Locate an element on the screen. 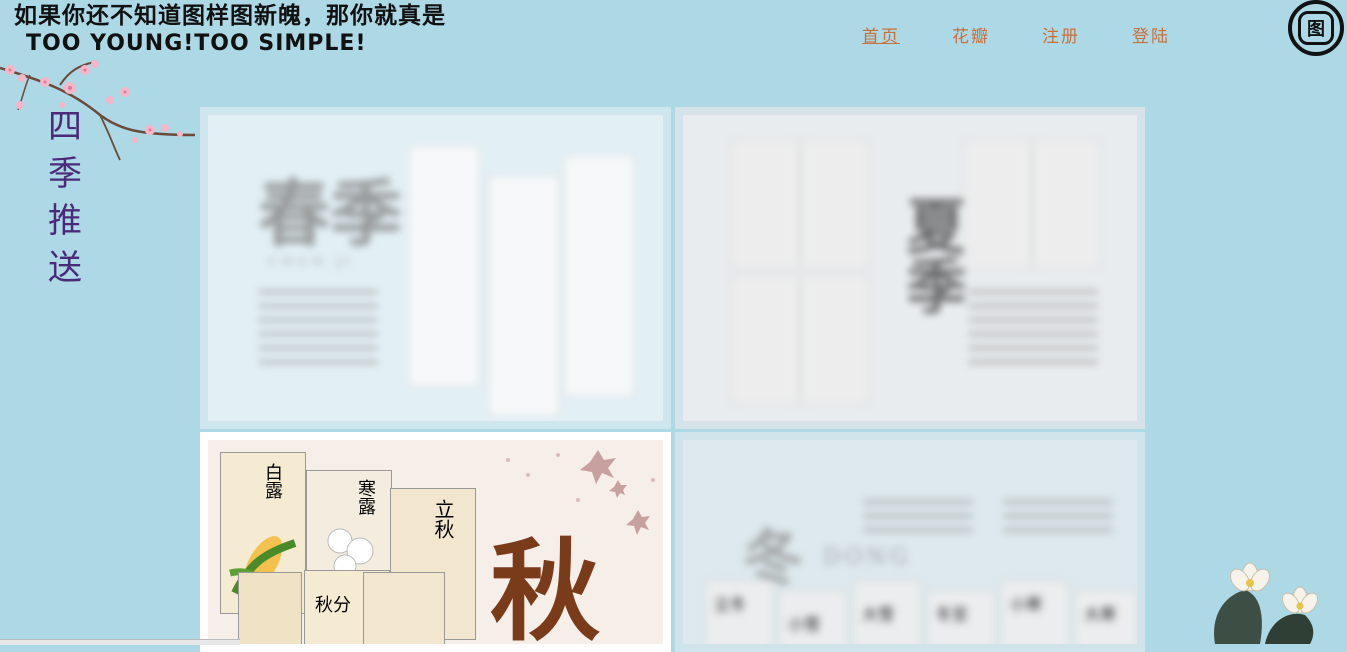  card-dahan: 大寒 is located at coordinates (1100, 614).